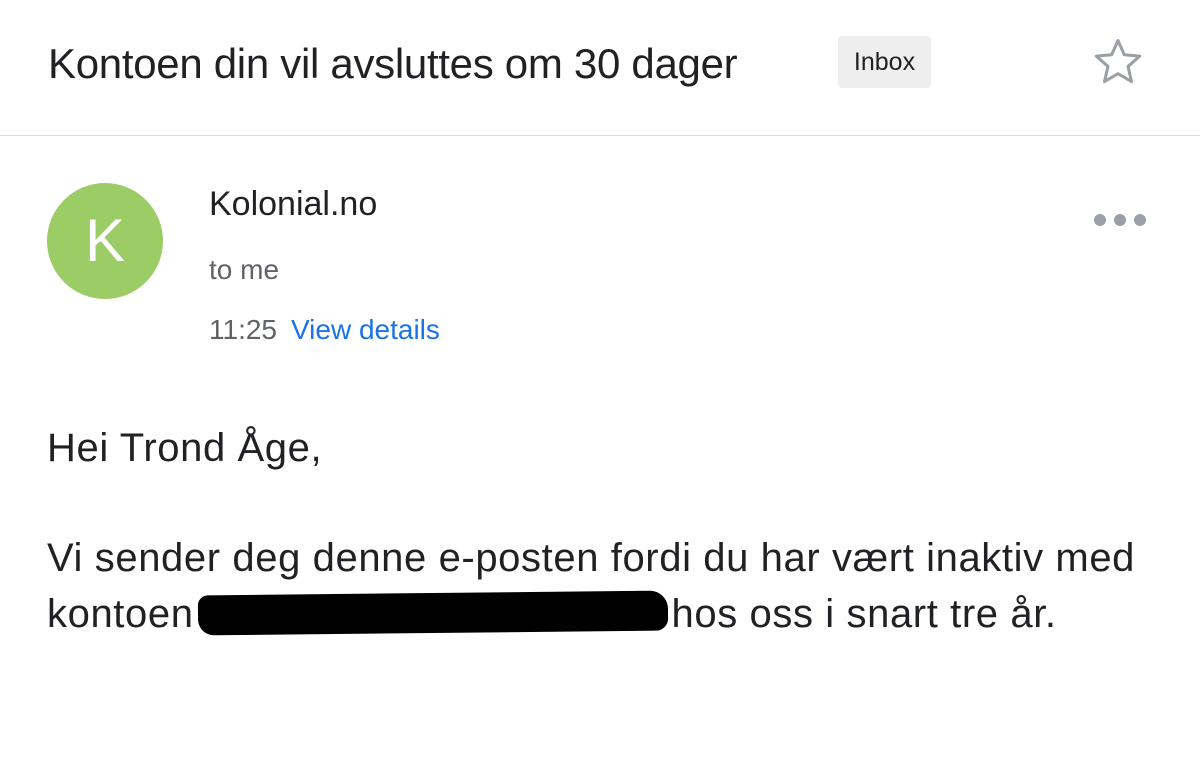  What do you see at coordinates (1118, 62) in the screenshot?
I see `star-icon` at bounding box center [1118, 62].